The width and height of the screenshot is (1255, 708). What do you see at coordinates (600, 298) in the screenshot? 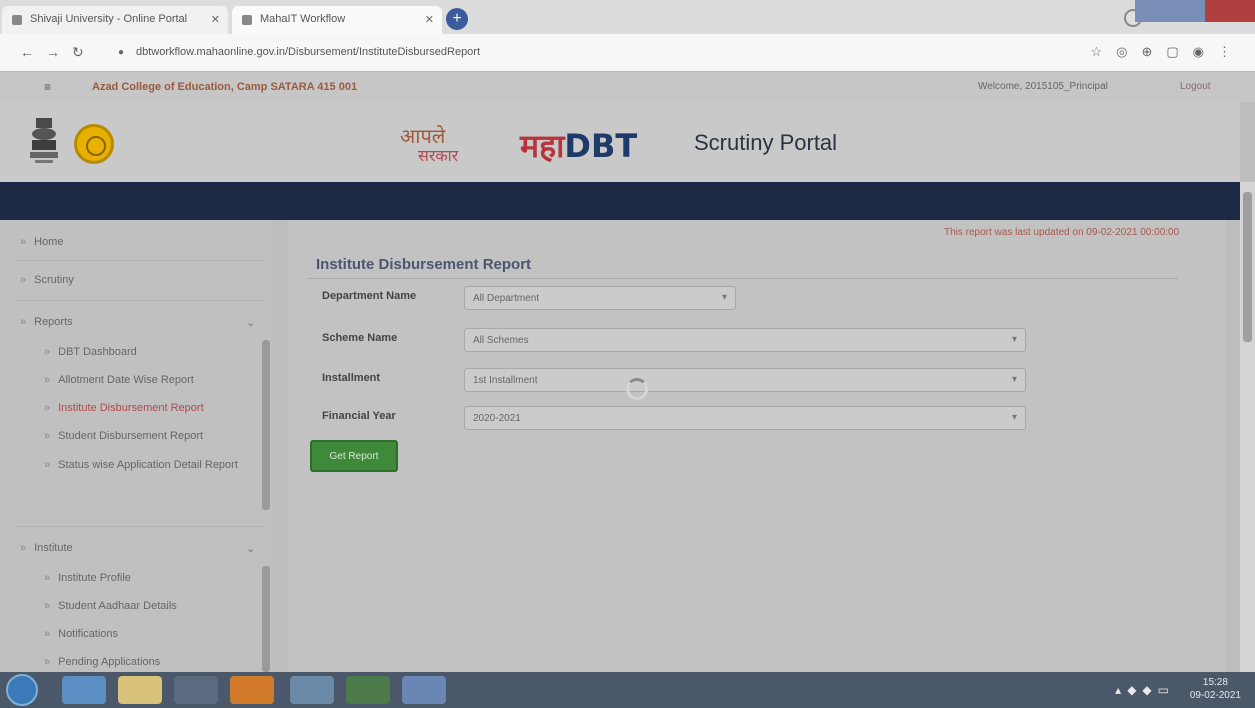
I see `department-select: All Department ▾` at bounding box center [600, 298].